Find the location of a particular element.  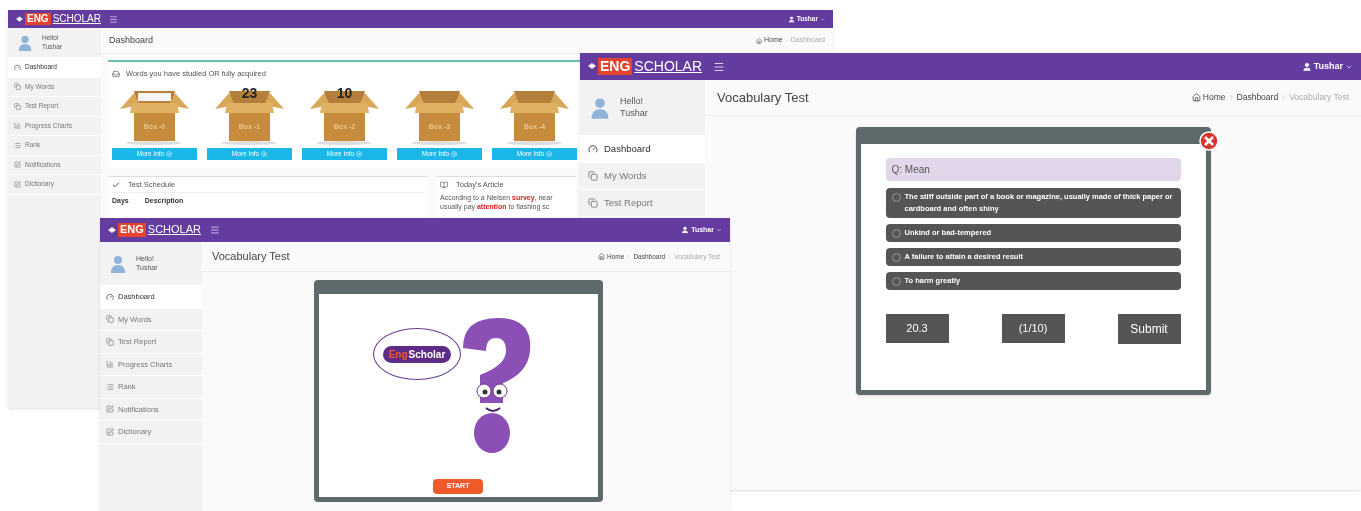

greeting-text: Hello! is located at coordinates (632, 102).